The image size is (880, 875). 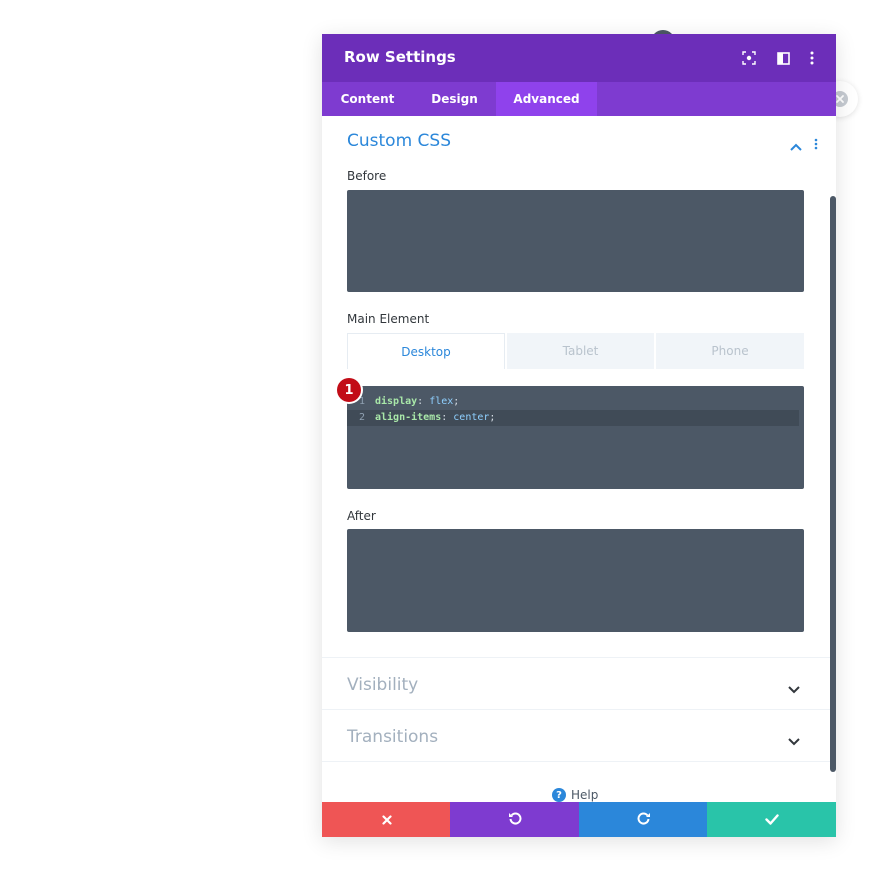 I want to click on after-css-editor, so click(x=575, y=580).